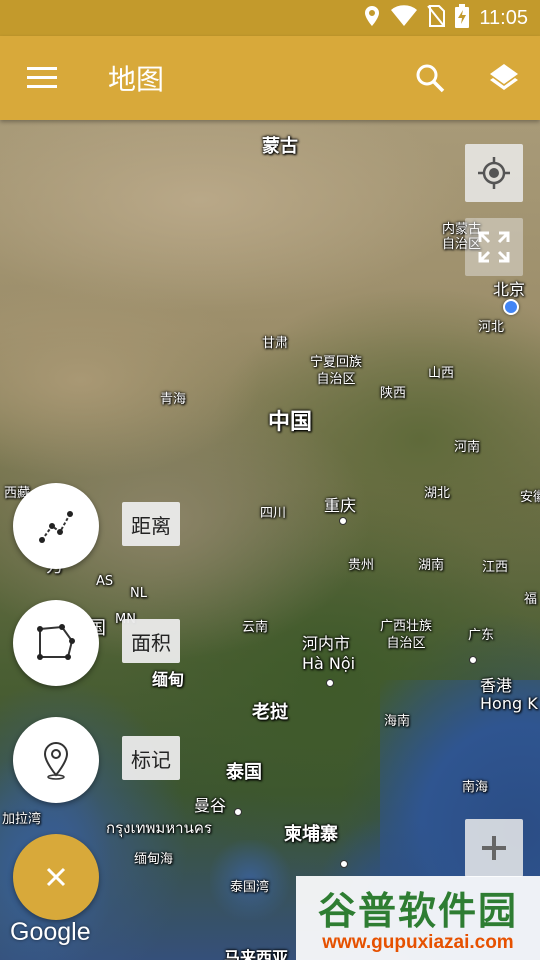 This screenshot has width=540, height=960. Describe the element at coordinates (250, 887) in the screenshot. I see `map-label: 泰国湾` at that location.